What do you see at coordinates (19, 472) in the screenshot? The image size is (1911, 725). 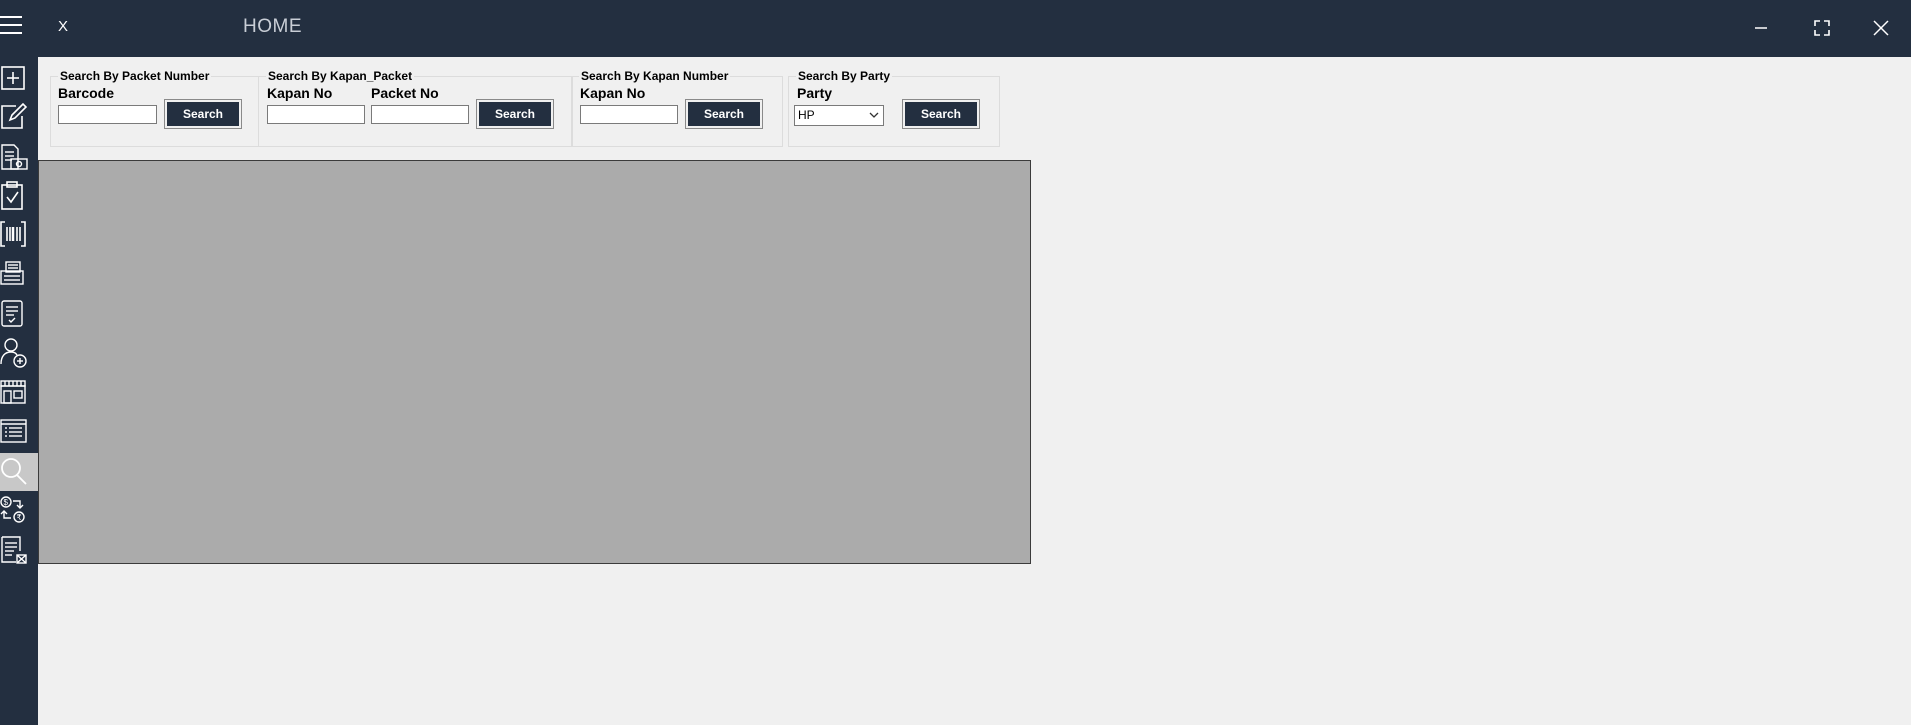 I see `search-icon` at bounding box center [19, 472].